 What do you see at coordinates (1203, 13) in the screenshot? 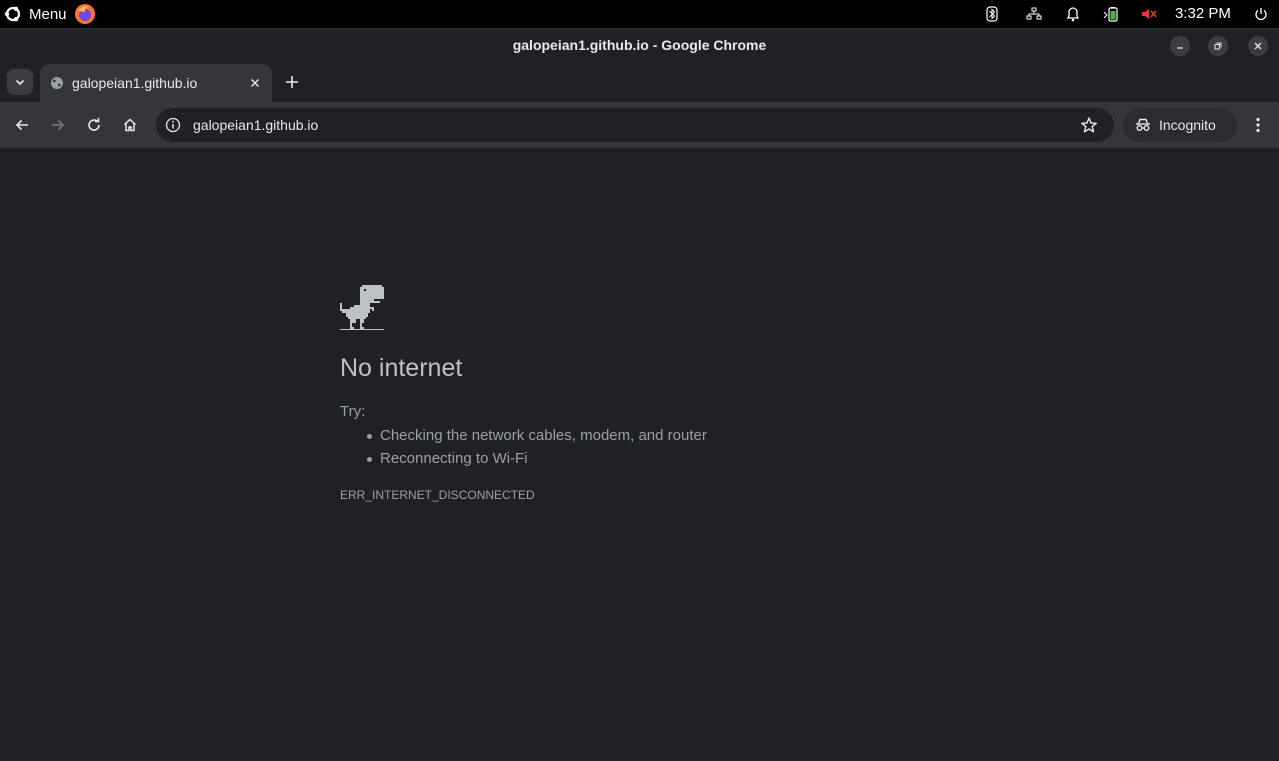
I see `clock: 3:32 PM` at bounding box center [1203, 13].